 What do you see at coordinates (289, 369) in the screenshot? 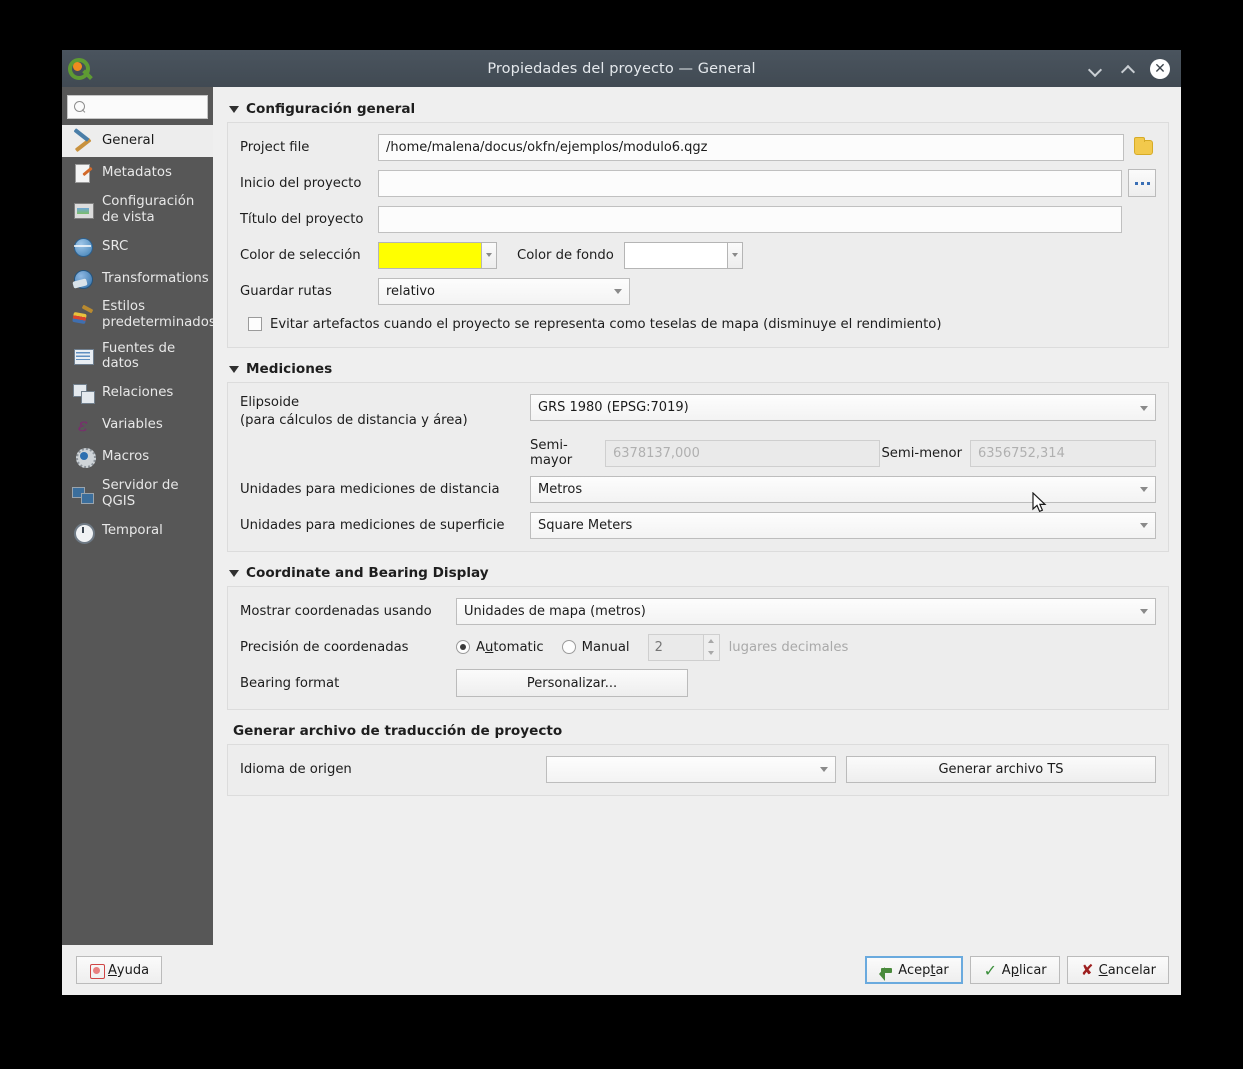
I see `measurements-section-title: Mediciones` at bounding box center [289, 369].